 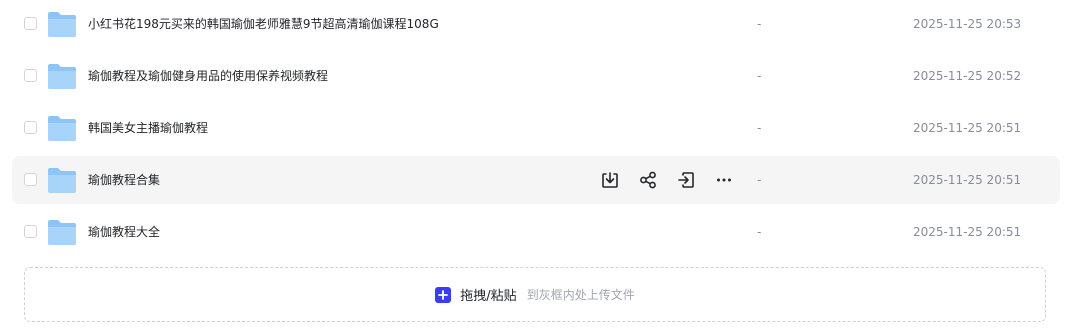 I want to click on more-button, so click(x=724, y=180).